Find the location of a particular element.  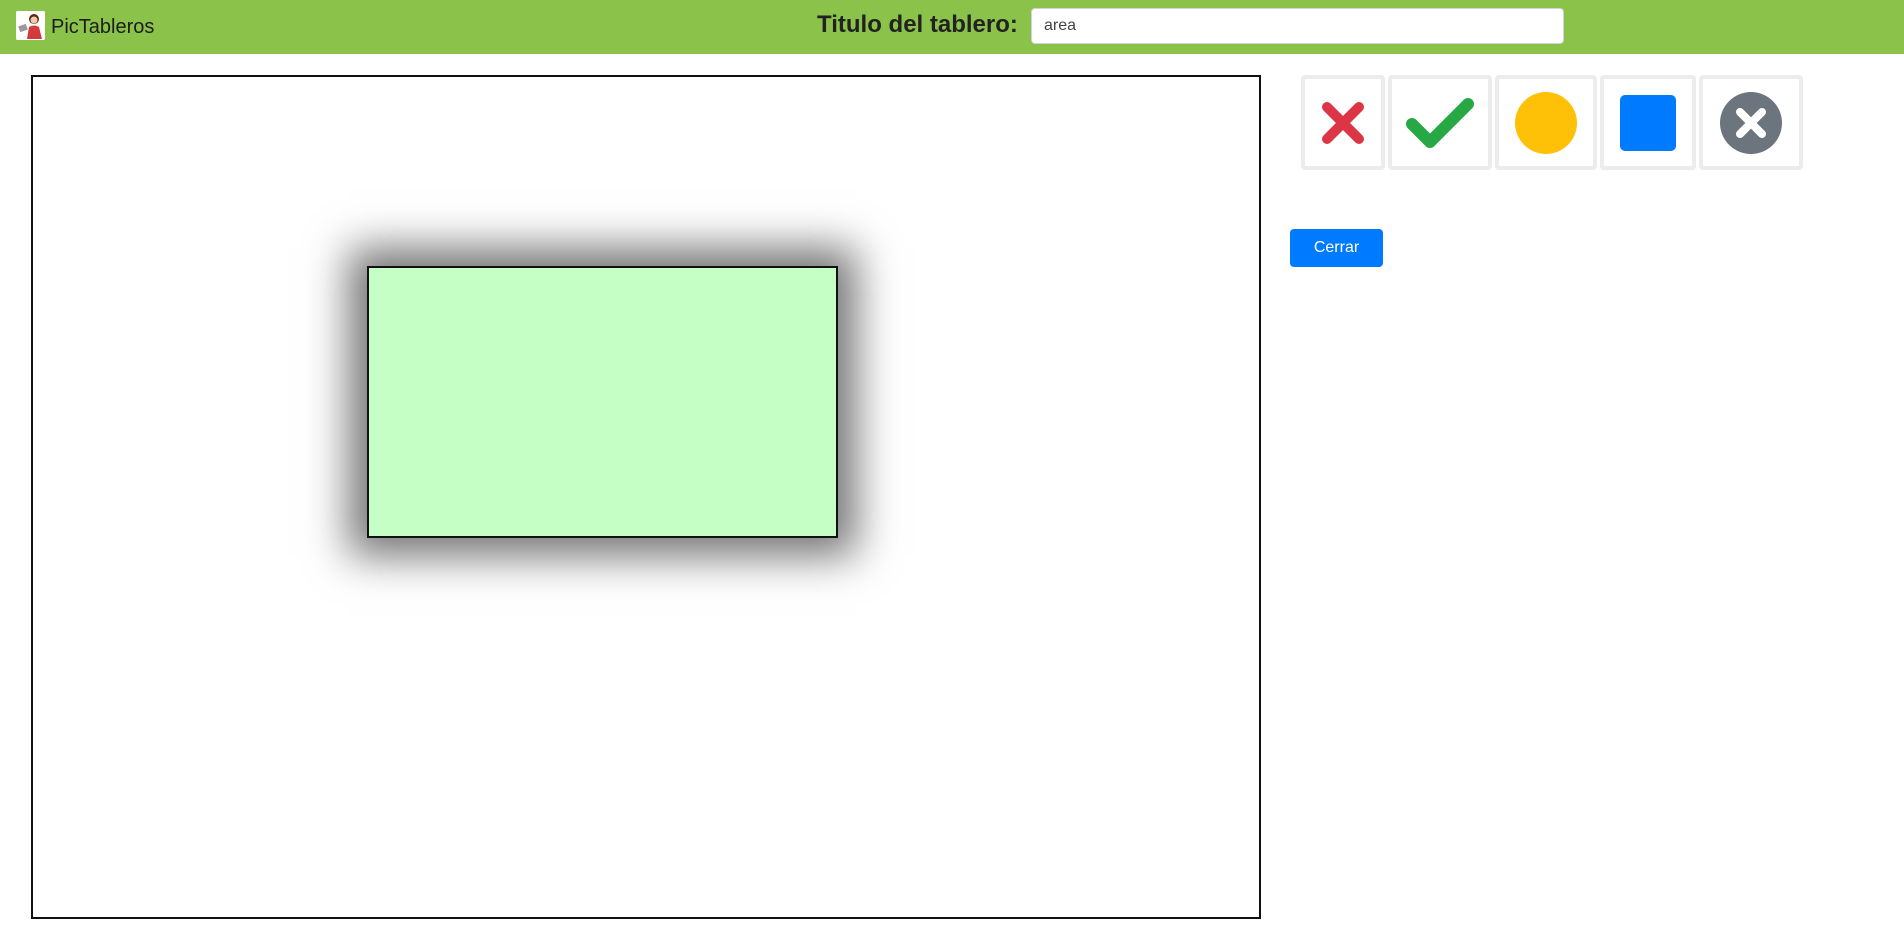

cross-tool-button is located at coordinates (1343, 122).